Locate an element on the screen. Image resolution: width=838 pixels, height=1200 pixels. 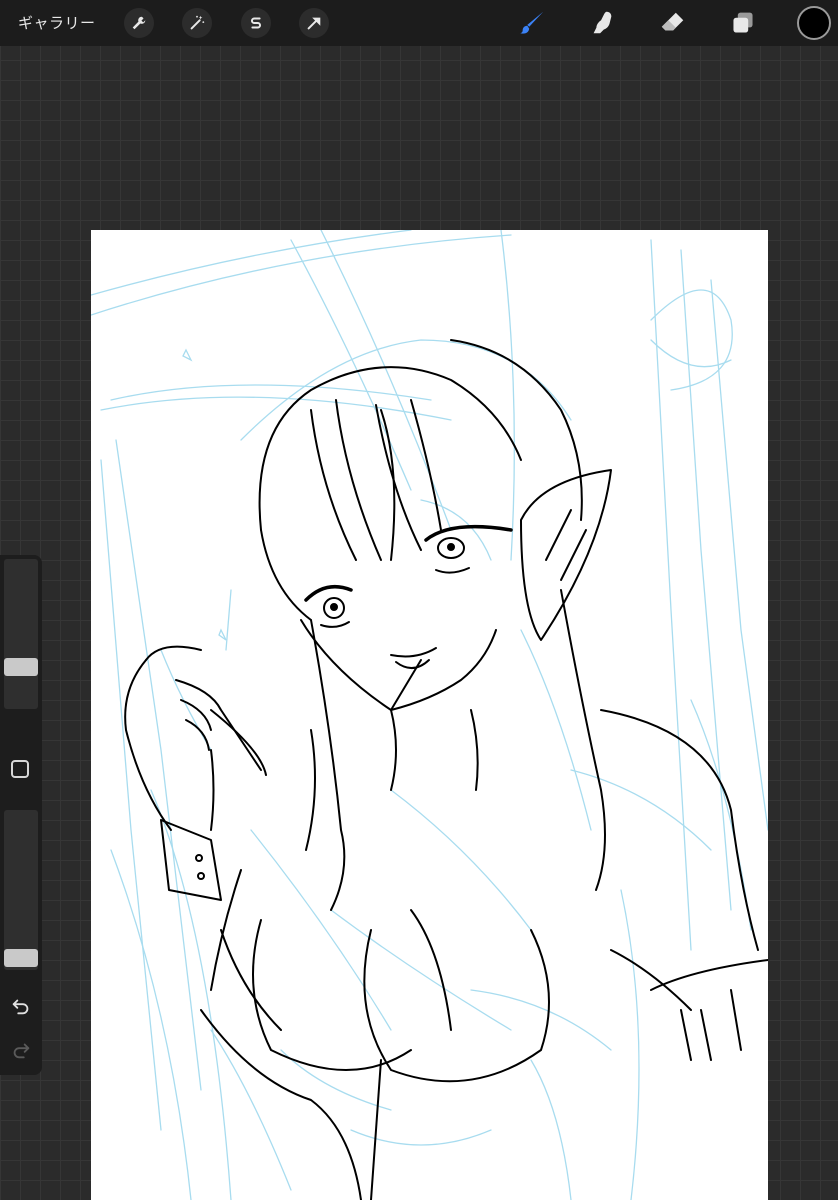
transform-button is located at coordinates (314, 23).